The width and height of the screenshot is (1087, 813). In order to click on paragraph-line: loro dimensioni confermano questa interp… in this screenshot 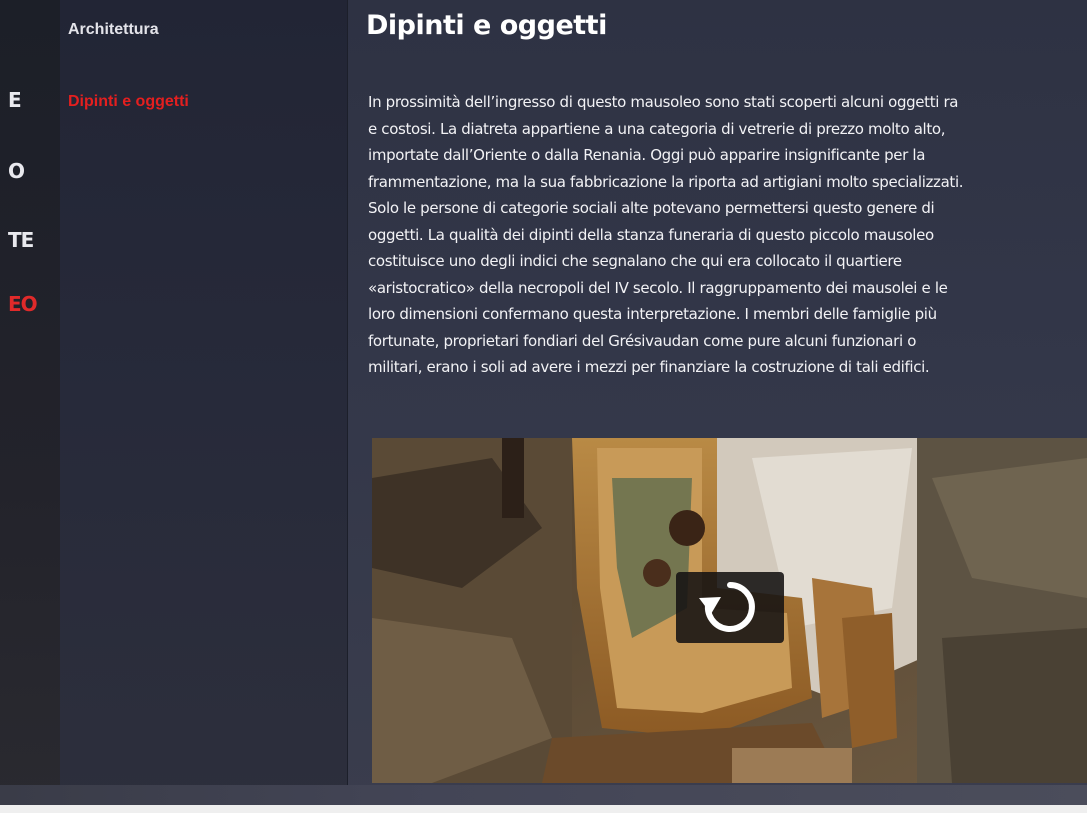, I will do `click(652, 314)`.